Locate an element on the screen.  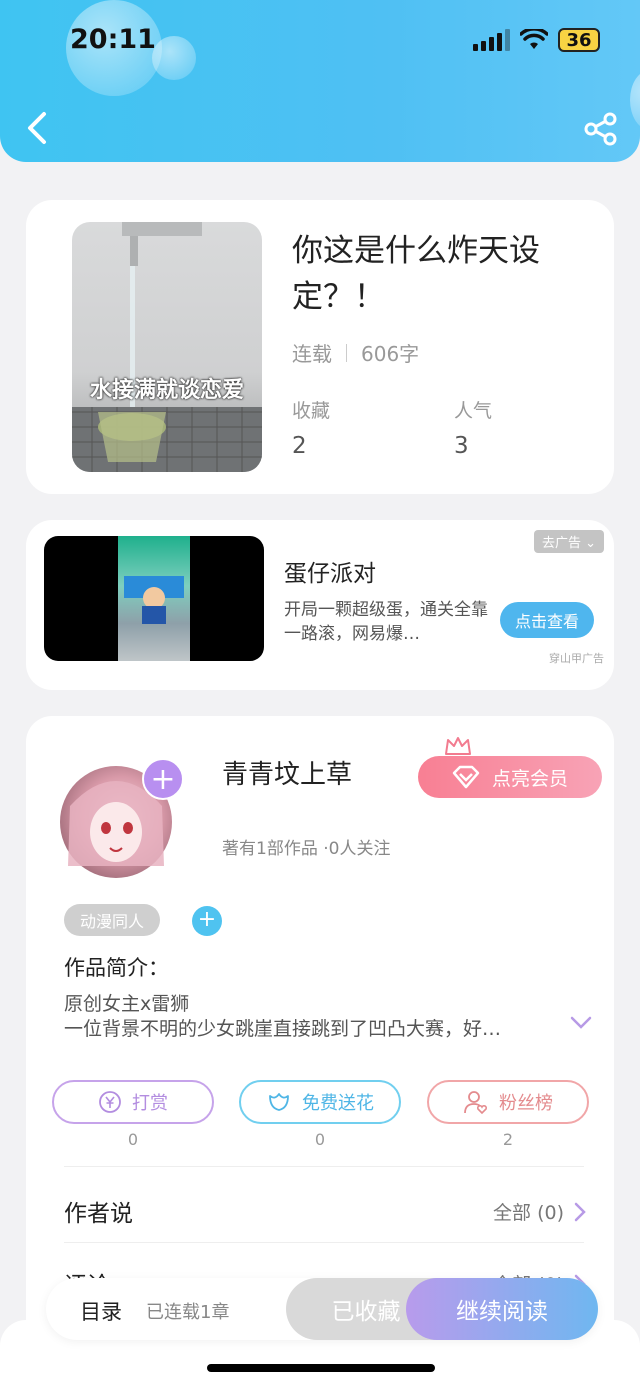
reward-label: 打赏 is located at coordinates (150, 1103).